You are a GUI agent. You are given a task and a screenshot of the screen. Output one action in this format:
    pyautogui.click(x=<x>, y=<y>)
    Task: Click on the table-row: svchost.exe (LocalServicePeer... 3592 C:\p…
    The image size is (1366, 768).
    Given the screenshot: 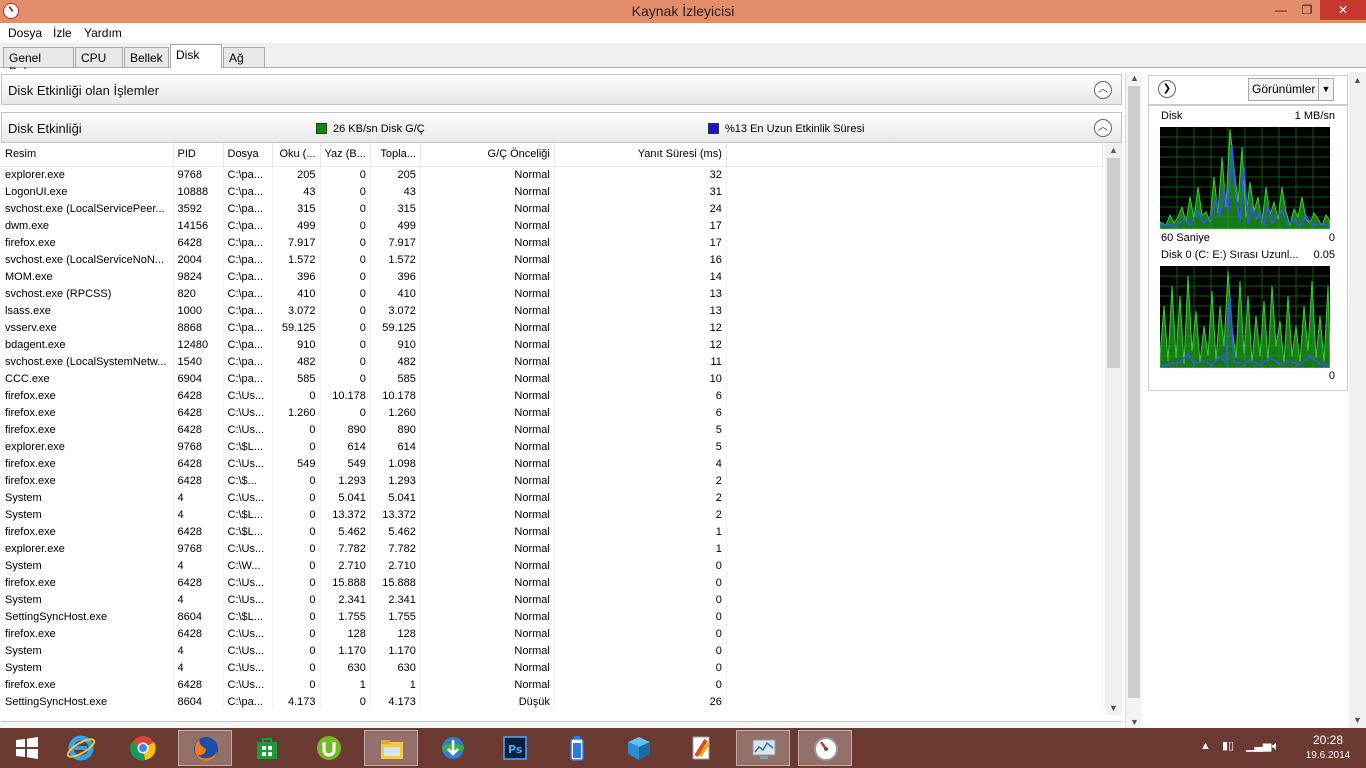 What is the action you would take?
    pyautogui.click(x=552, y=208)
    